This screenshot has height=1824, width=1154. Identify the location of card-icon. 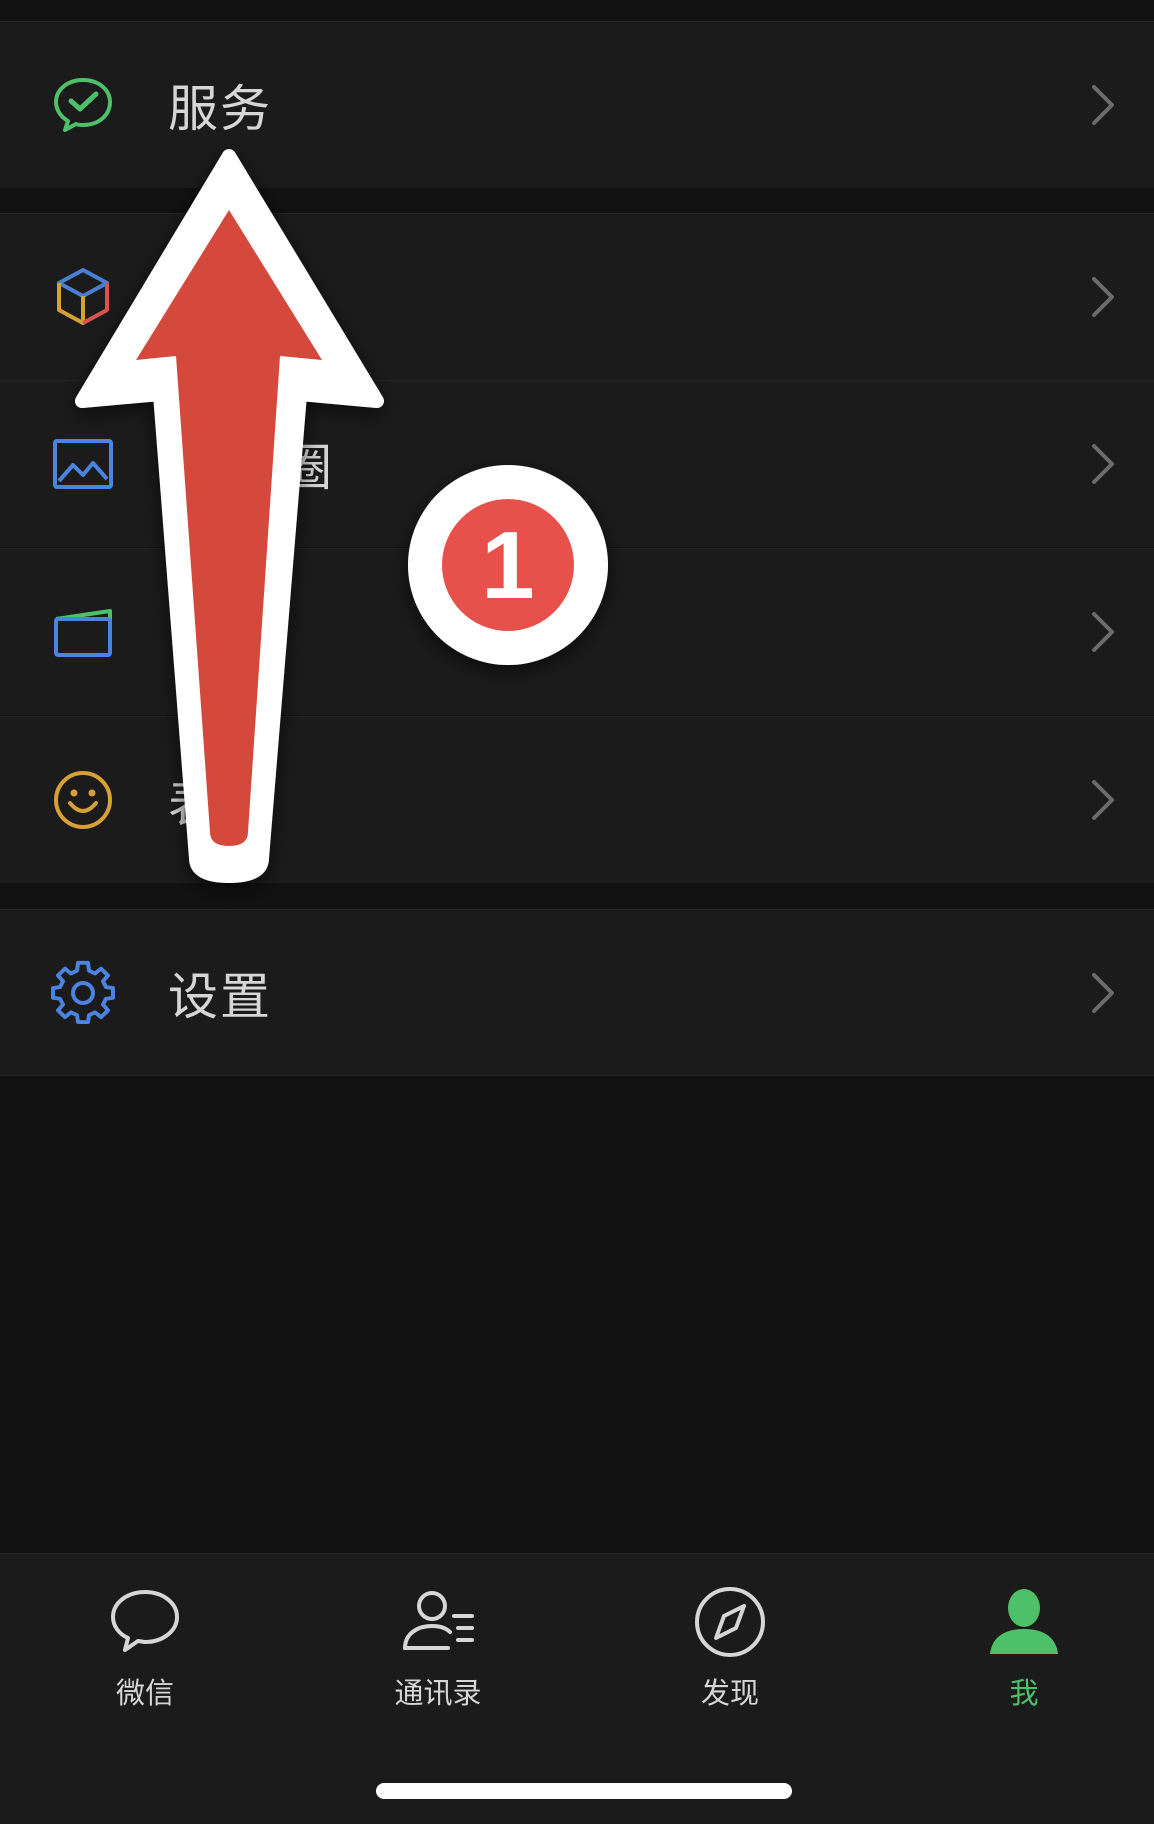
(83, 633).